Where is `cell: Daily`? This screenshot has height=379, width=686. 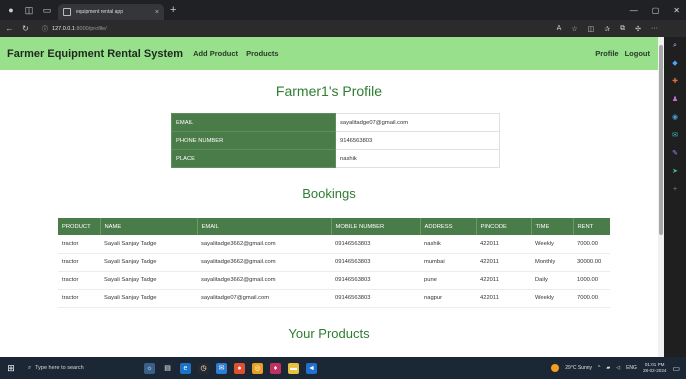 cell: Daily is located at coordinates (552, 280).